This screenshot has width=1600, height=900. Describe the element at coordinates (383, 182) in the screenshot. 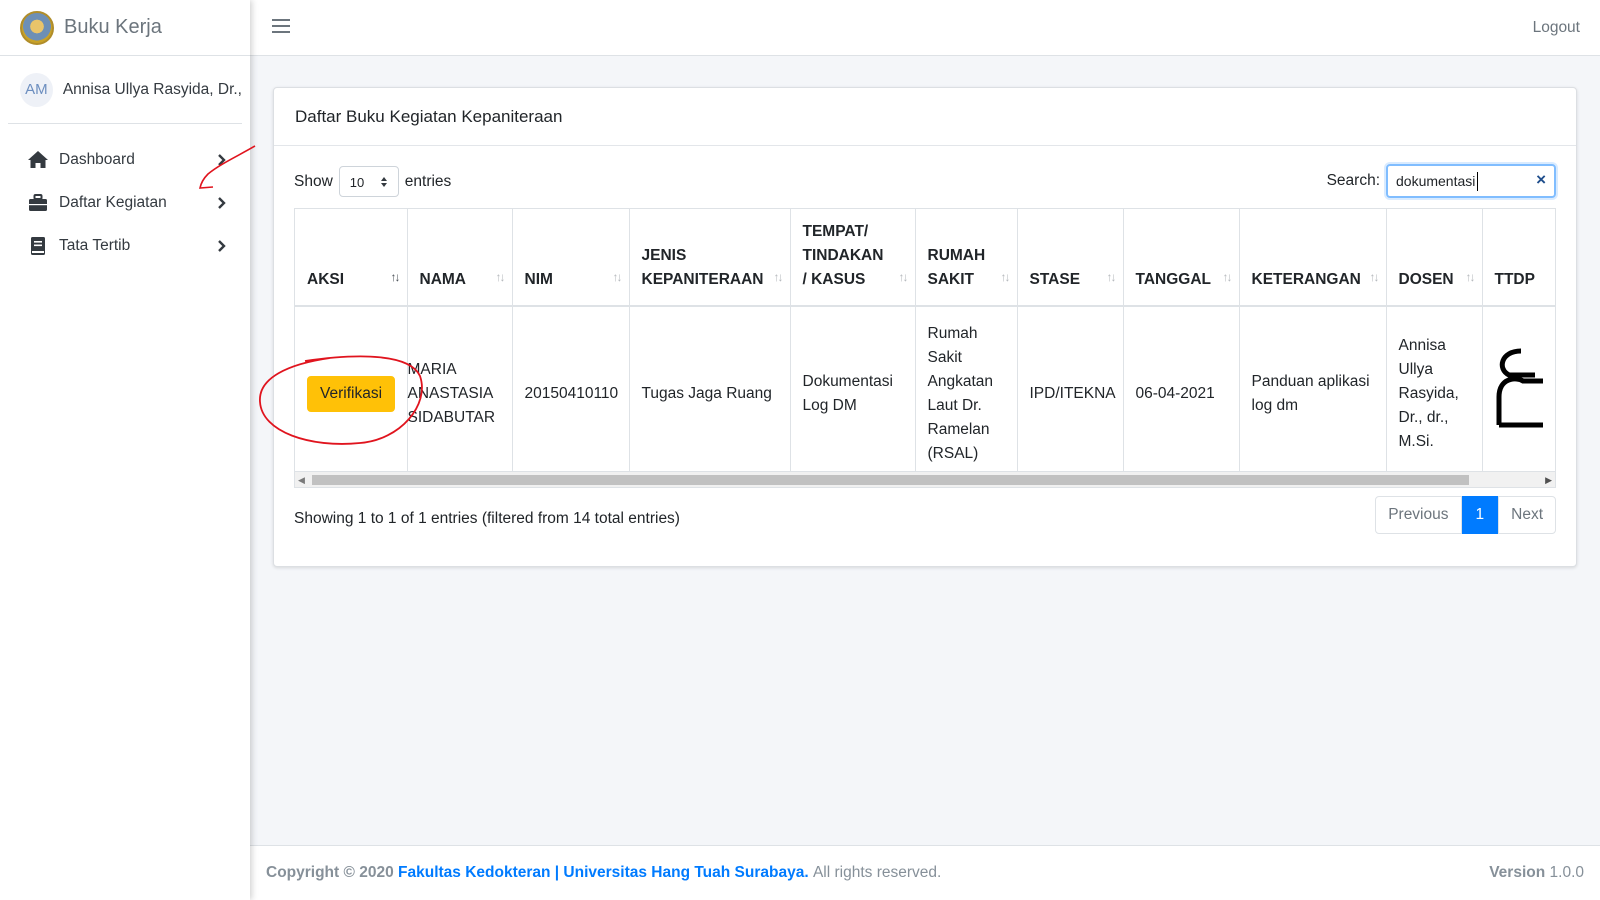

I see `select-arrows-icon` at that location.